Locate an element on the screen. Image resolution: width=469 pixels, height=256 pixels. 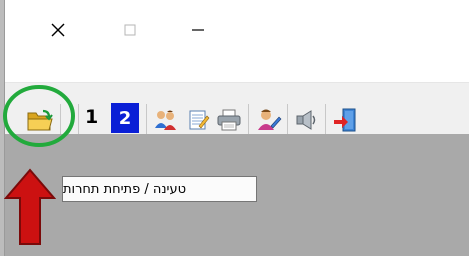
users-button is located at coordinates (166, 120).